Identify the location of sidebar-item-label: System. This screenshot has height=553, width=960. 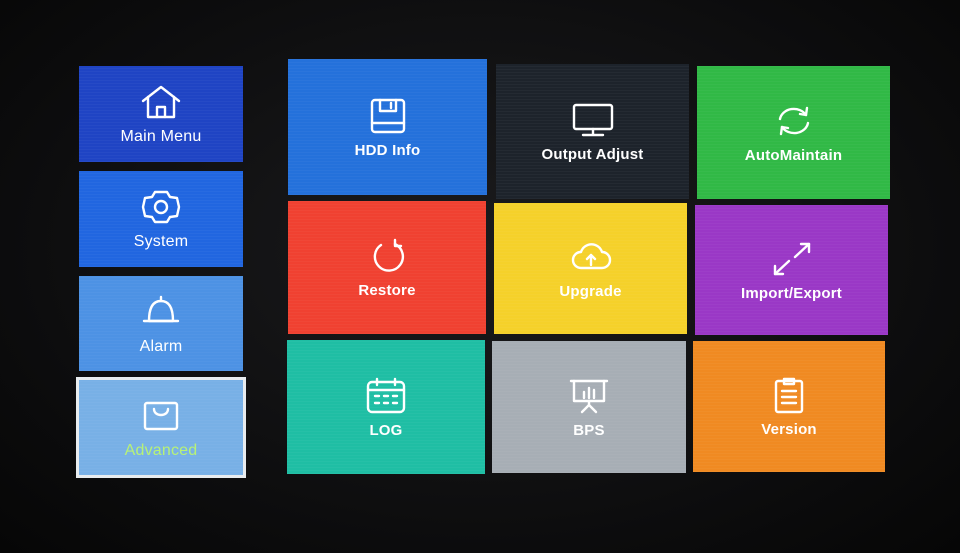
(161, 241).